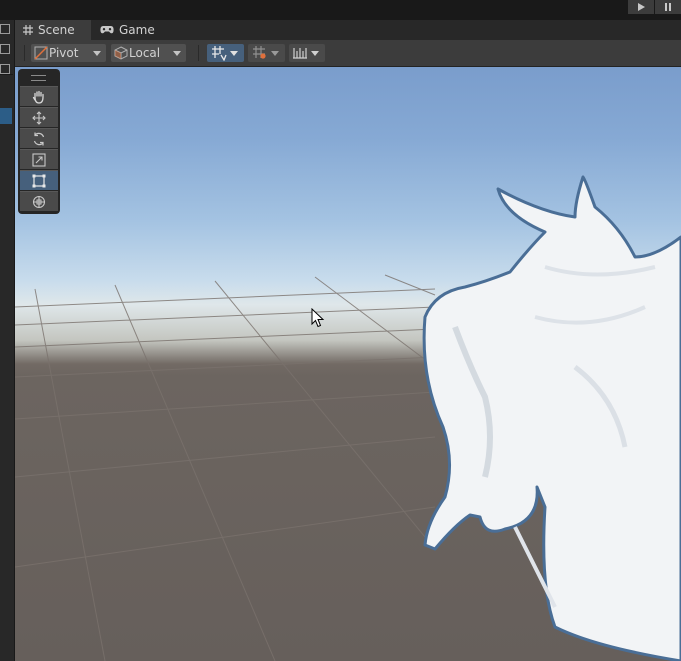 Image resolution: width=681 pixels, height=661 pixels. Describe the element at coordinates (6, 74) in the screenshot. I see `panel-divider` at that location.